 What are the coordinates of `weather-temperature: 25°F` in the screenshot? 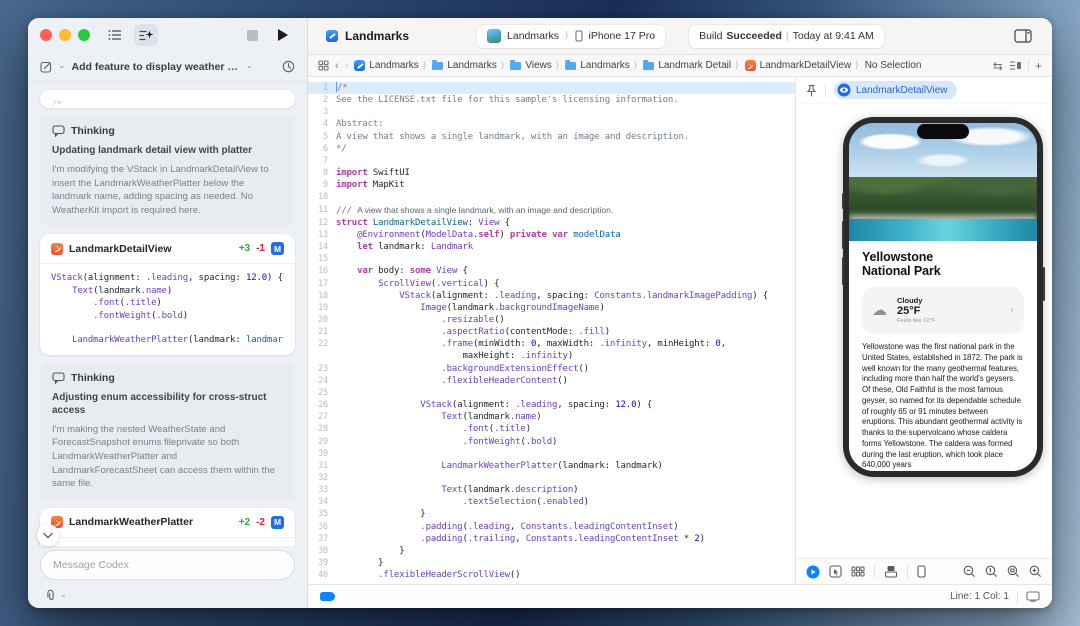 It's located at (909, 311).